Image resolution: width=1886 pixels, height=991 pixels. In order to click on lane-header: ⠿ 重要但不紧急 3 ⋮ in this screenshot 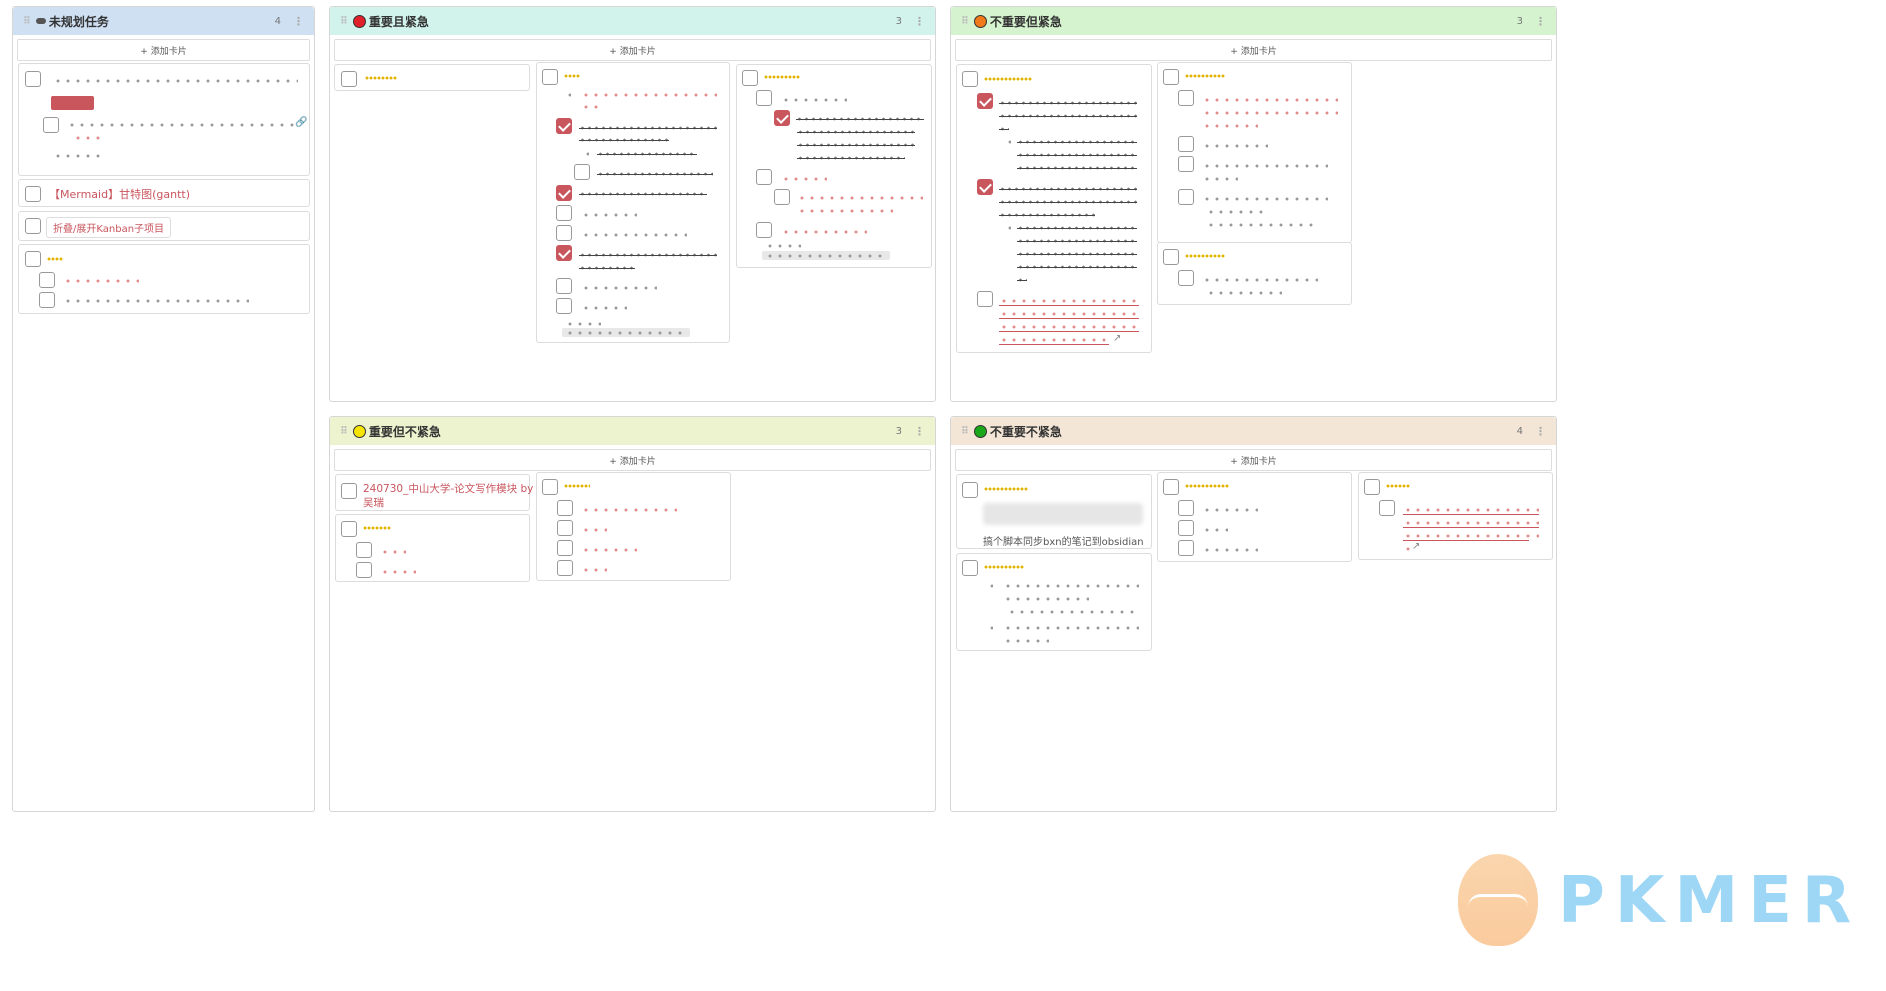, I will do `click(632, 431)`.